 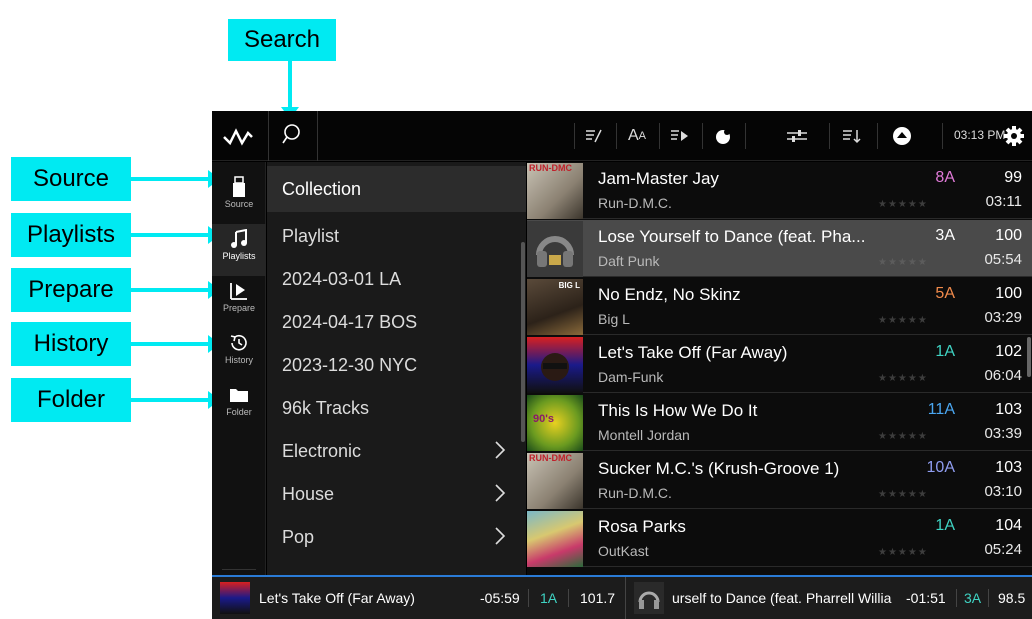 What do you see at coordinates (693, 352) in the screenshot?
I see `track-title: Let's Take Off (Far Away)` at bounding box center [693, 352].